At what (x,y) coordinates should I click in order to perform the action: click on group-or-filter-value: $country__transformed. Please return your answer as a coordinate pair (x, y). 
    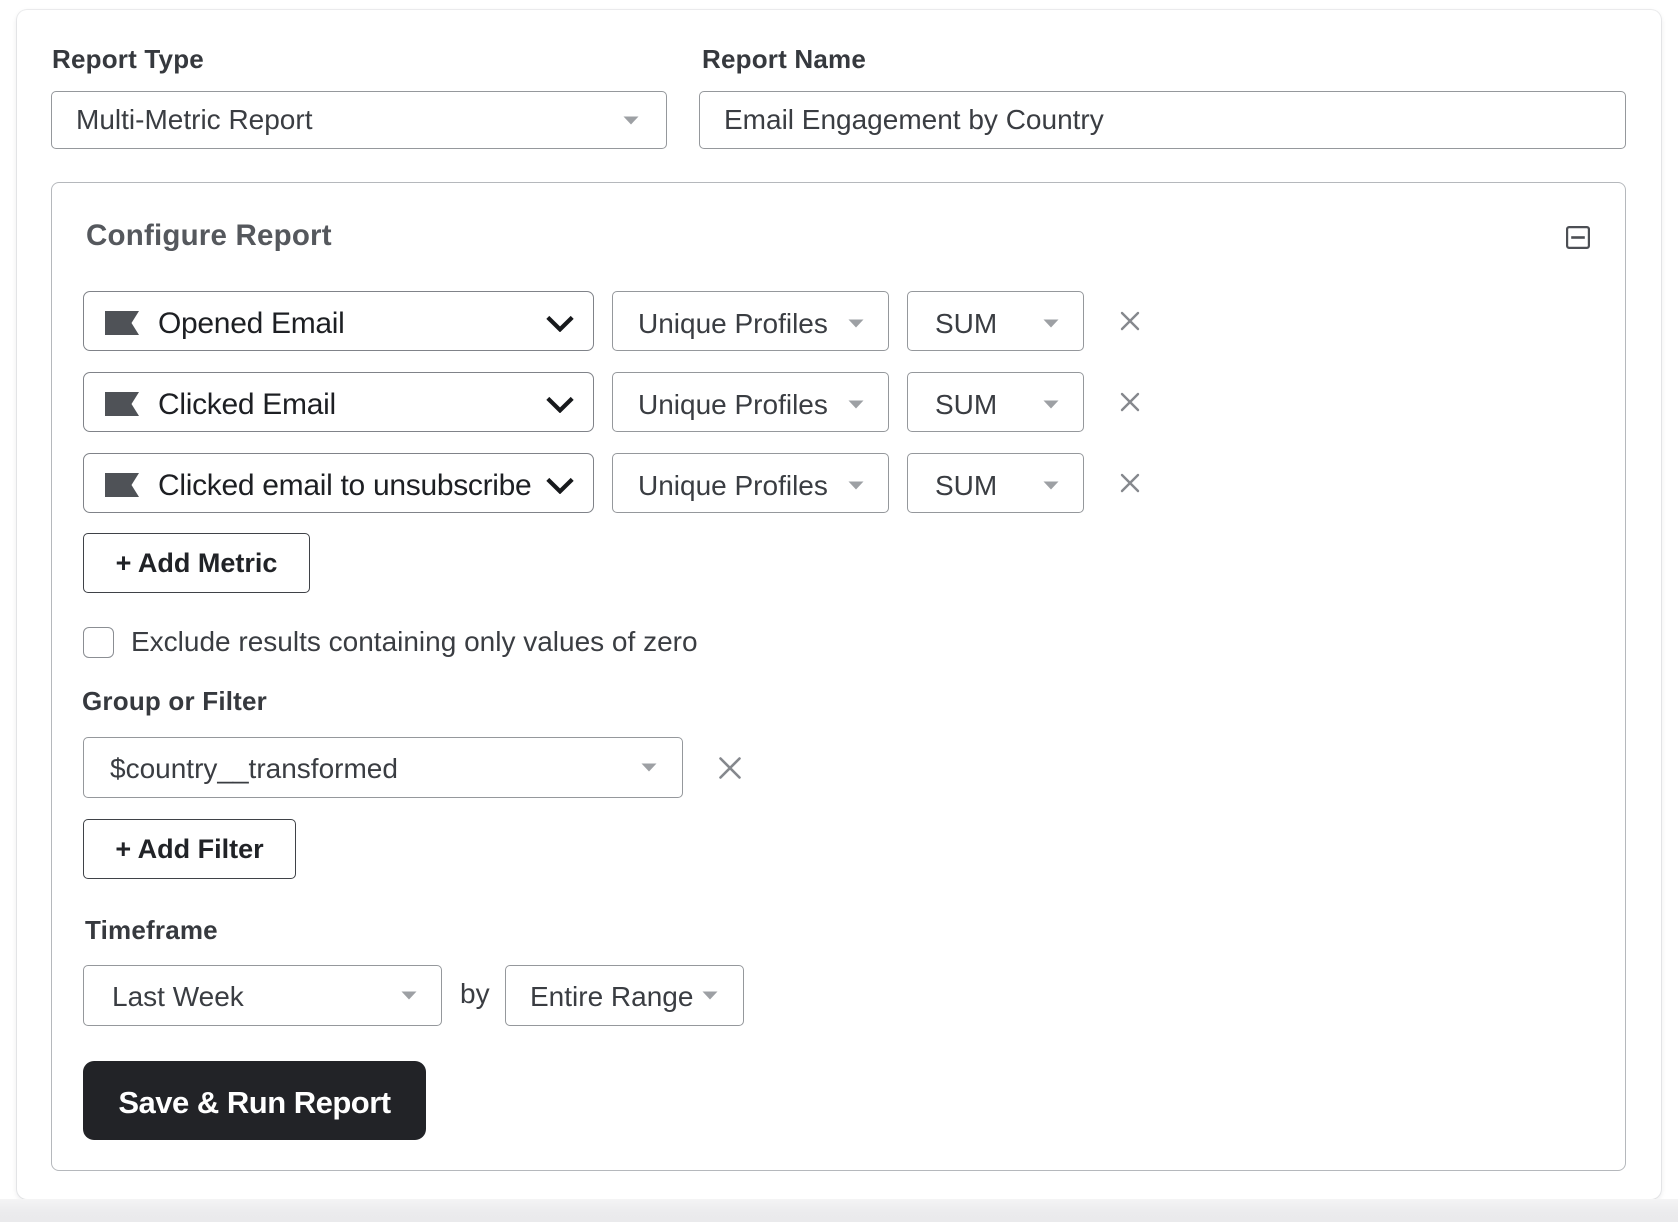
    Looking at the image, I should click on (254, 768).